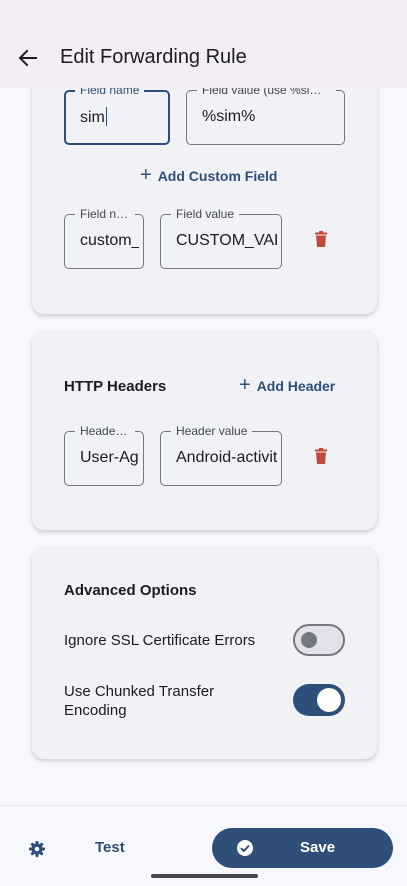  I want to click on add-custom-field-button: + Add Custom Field, so click(209, 175).